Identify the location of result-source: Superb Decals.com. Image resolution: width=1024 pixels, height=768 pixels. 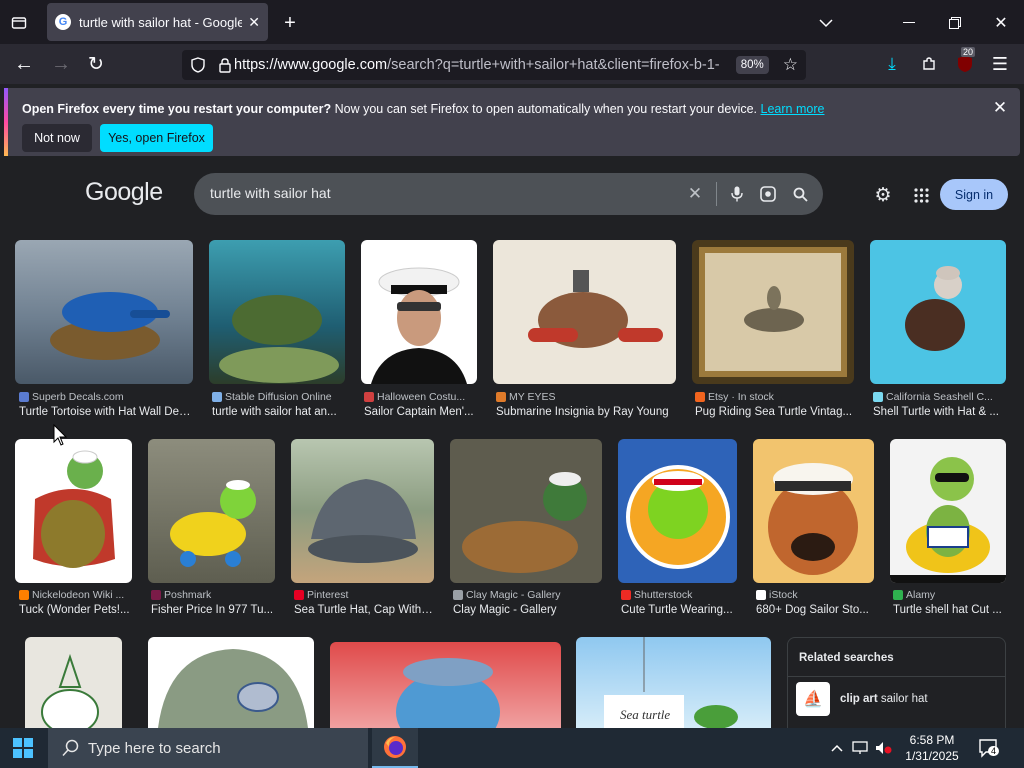
(106, 397).